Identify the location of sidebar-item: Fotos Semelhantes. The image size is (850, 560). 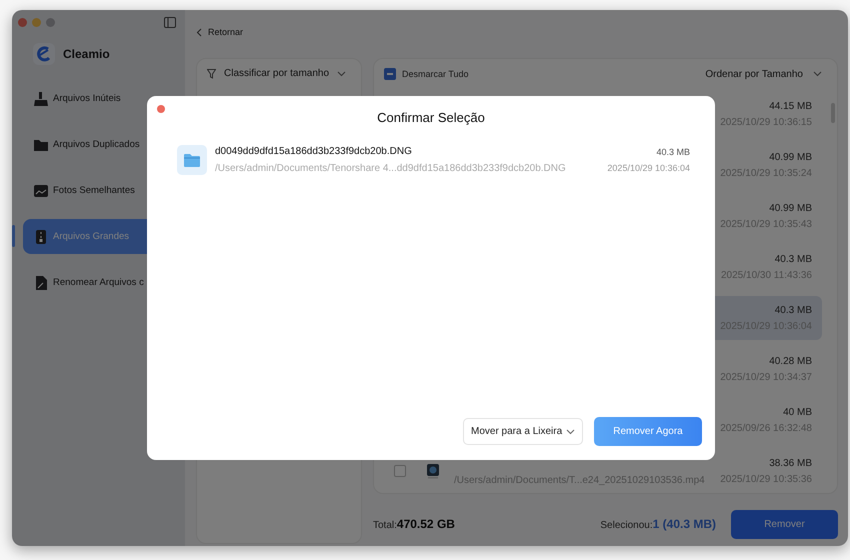
(98, 190).